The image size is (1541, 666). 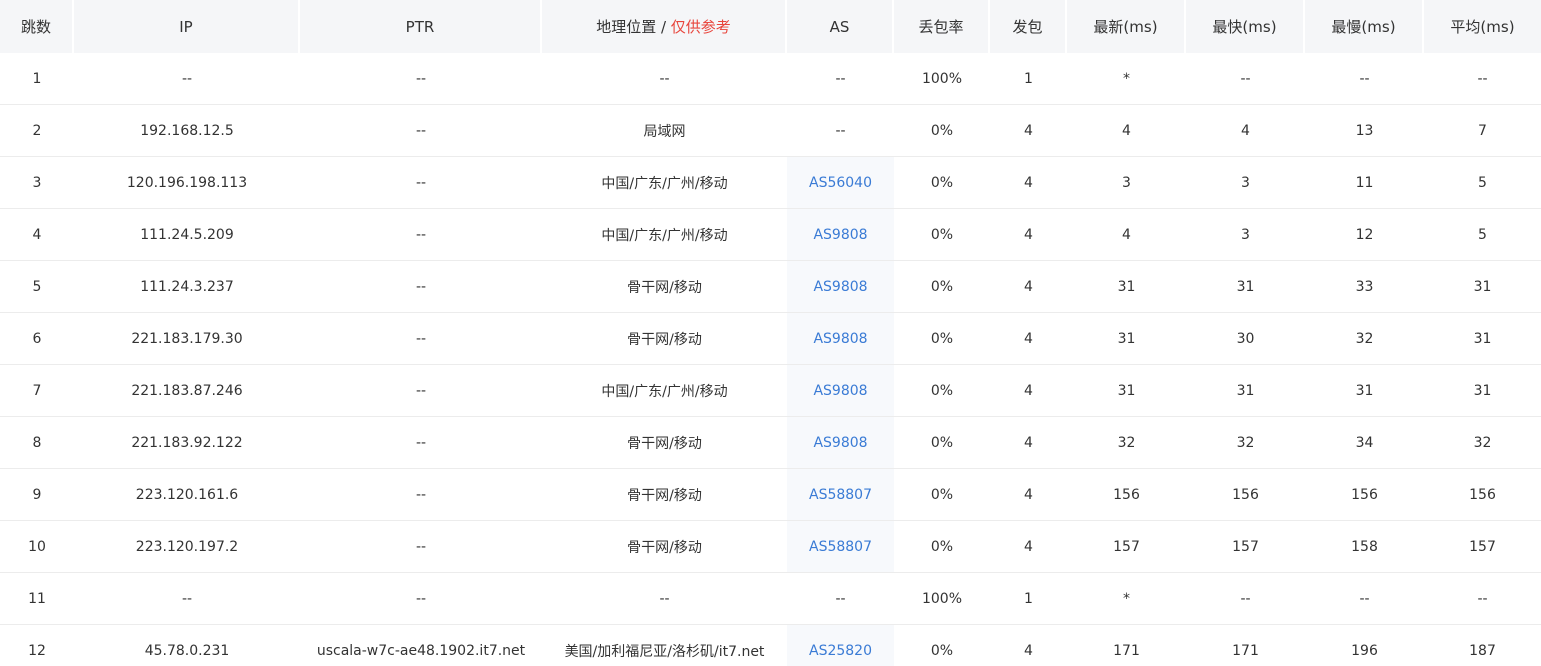 I want to click on worst-cell: 158, so click(x=1364, y=547).